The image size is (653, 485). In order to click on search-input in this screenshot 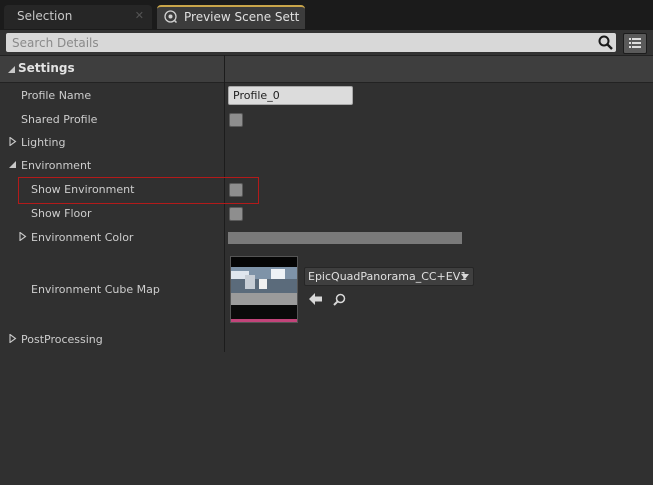, I will do `click(296, 42)`.